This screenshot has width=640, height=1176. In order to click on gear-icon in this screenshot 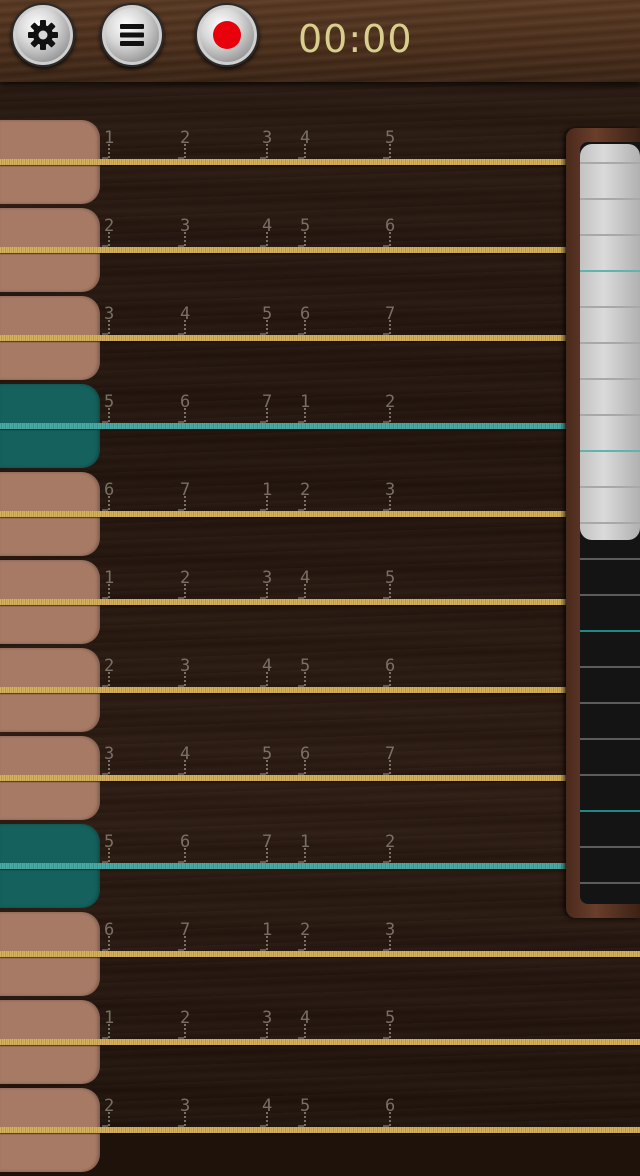, I will do `click(43, 35)`.